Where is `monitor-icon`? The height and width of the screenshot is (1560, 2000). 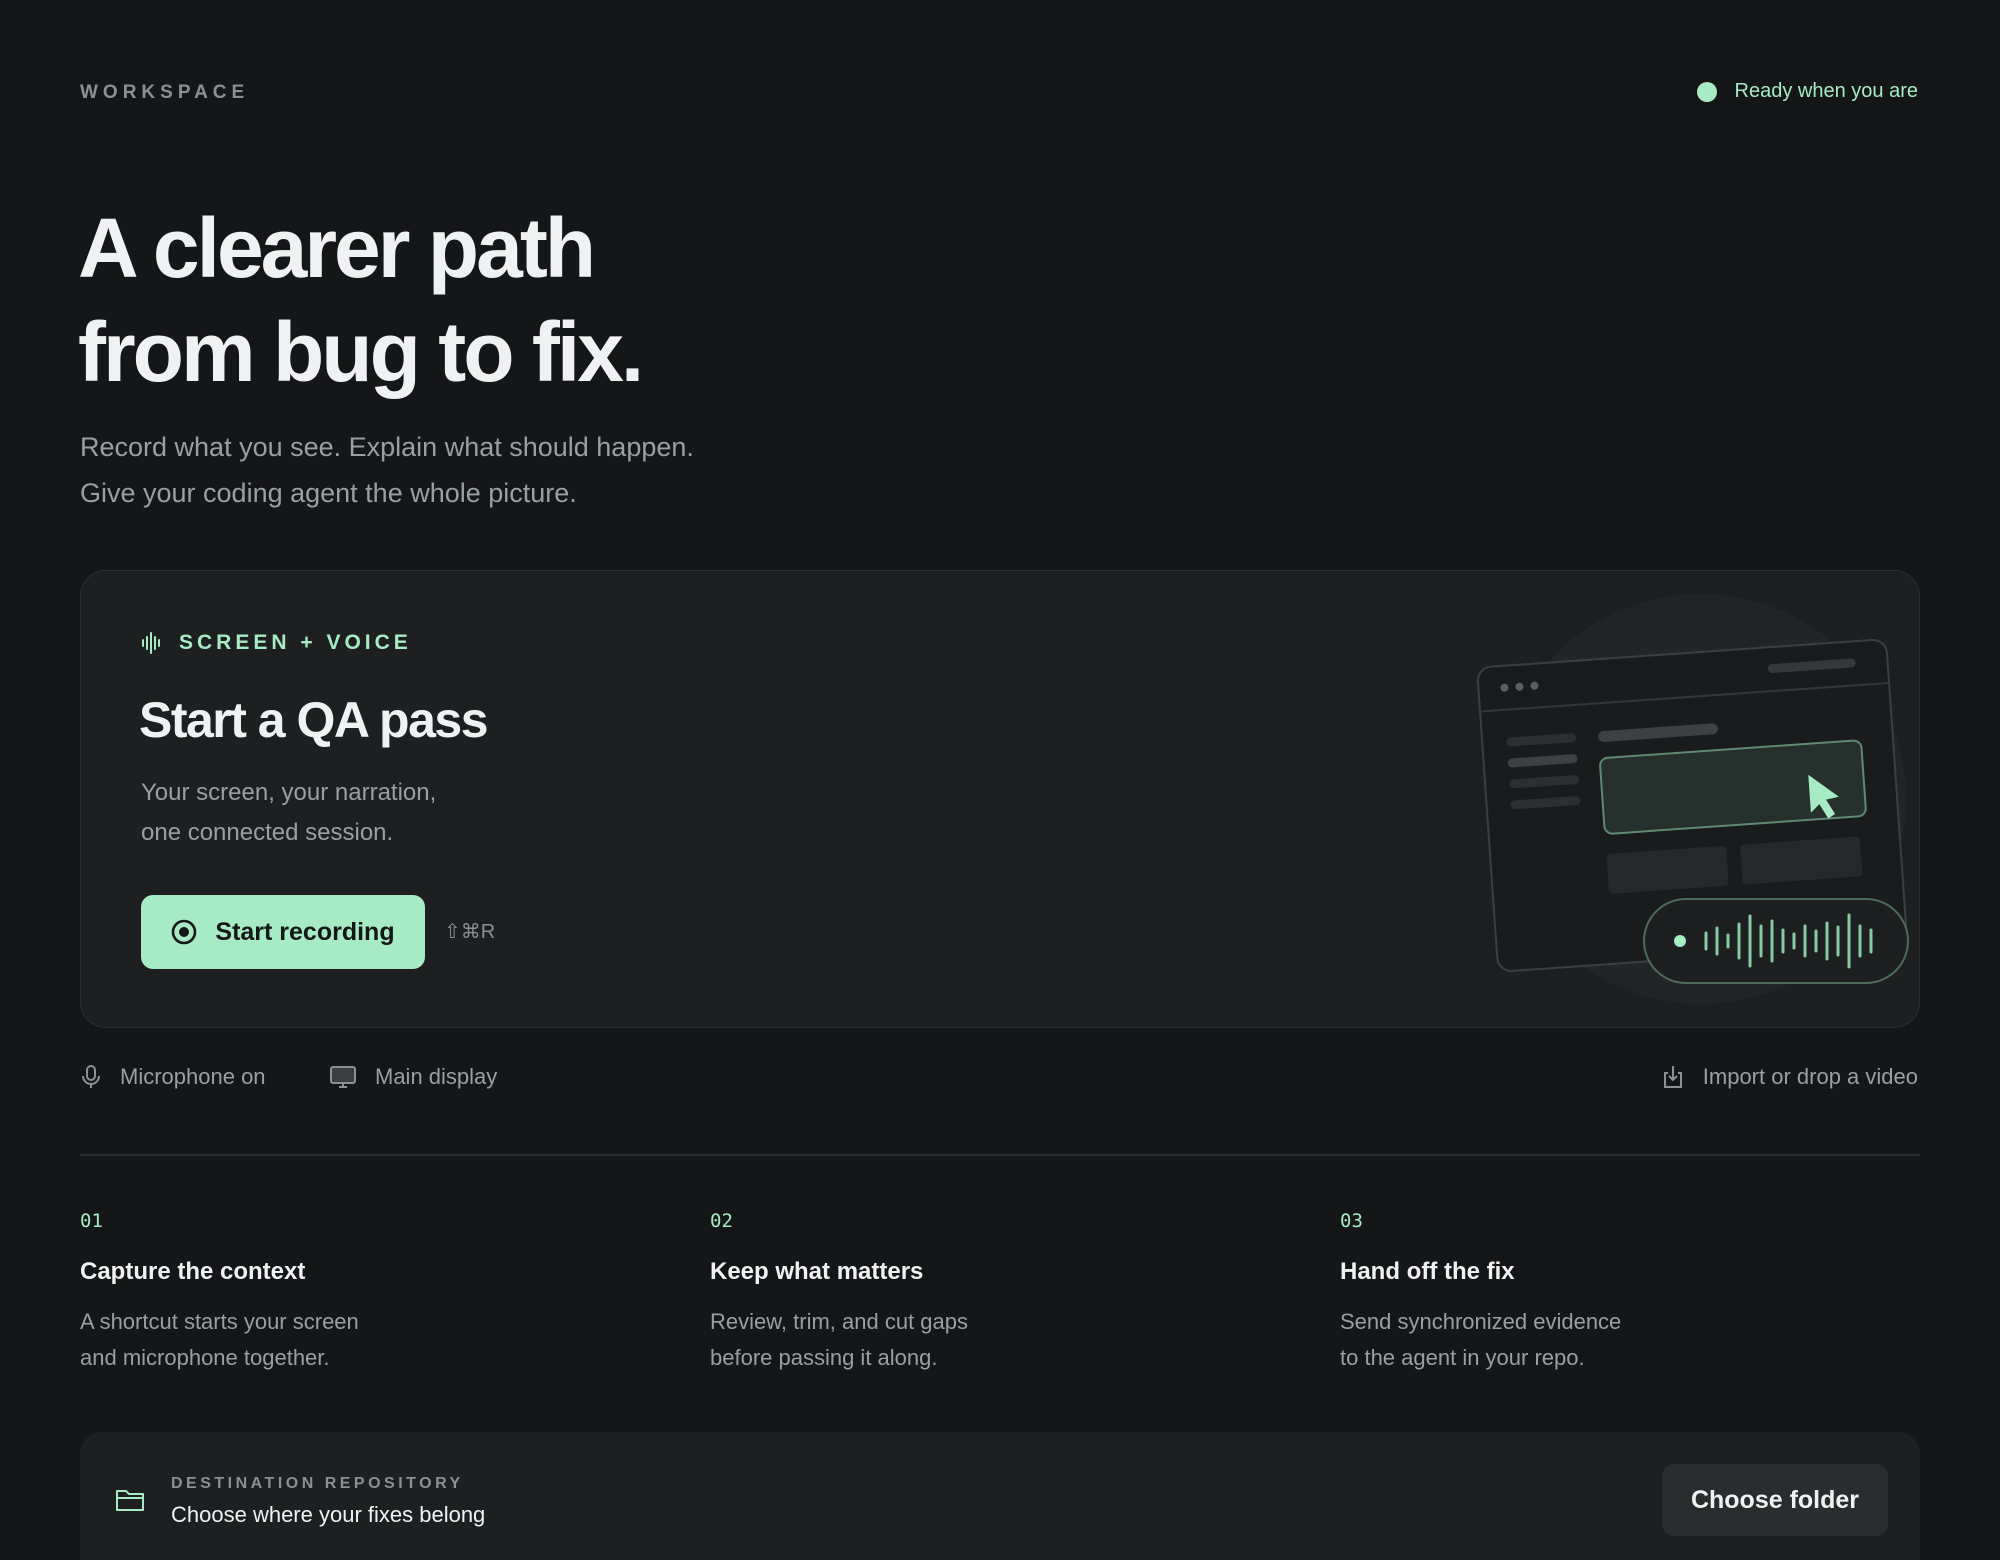
monitor-icon is located at coordinates (343, 1077).